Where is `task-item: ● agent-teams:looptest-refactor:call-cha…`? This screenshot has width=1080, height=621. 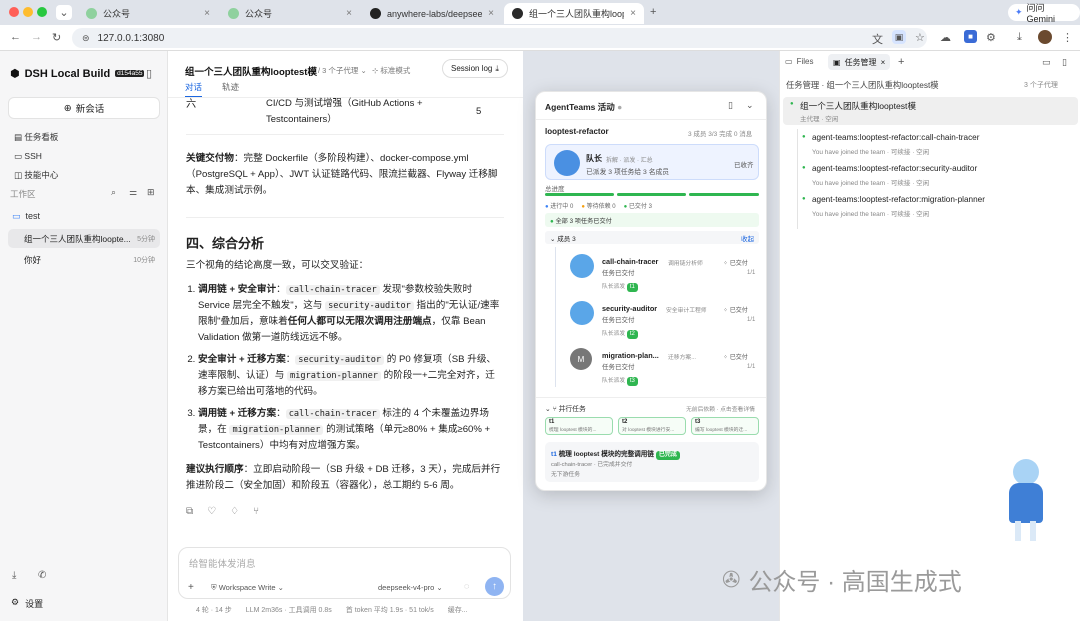 task-item: ● agent-teams:looptest-refactor:call-cha… is located at coordinates (937, 144).